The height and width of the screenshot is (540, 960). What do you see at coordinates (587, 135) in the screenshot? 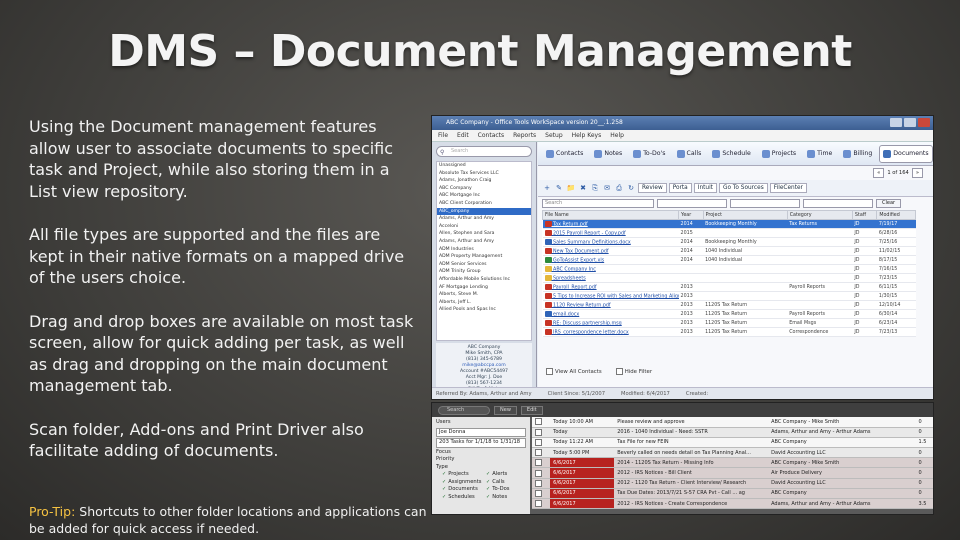
I see `menu-item: Help Keys` at bounding box center [587, 135].